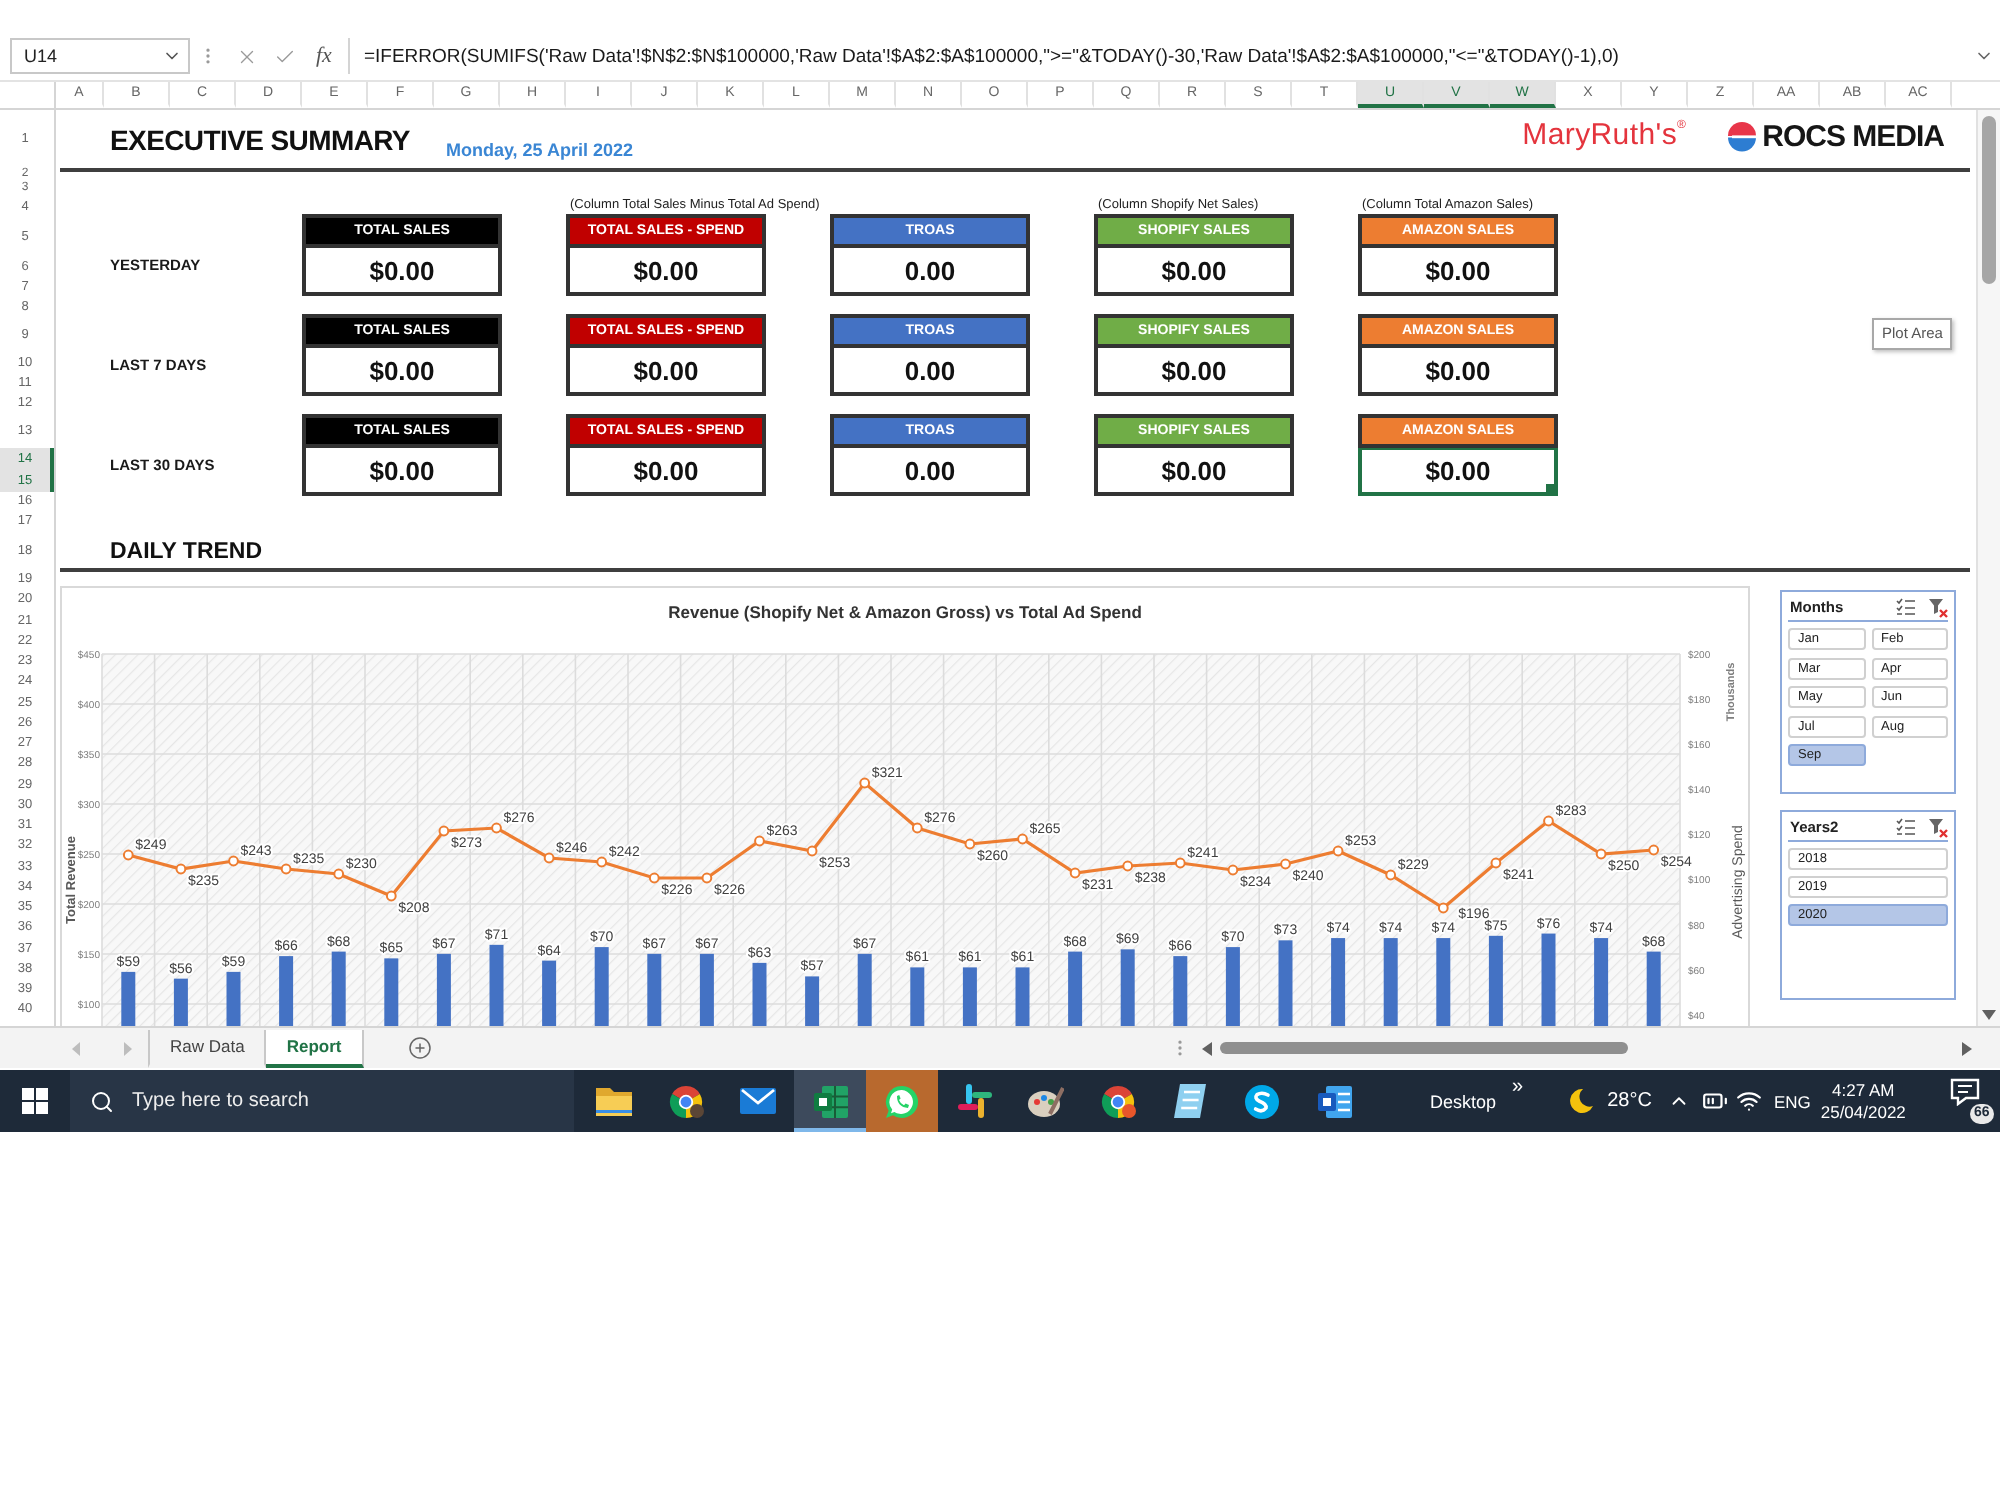  What do you see at coordinates (1262, 1101) in the screenshot?
I see `swirl-icon` at bounding box center [1262, 1101].